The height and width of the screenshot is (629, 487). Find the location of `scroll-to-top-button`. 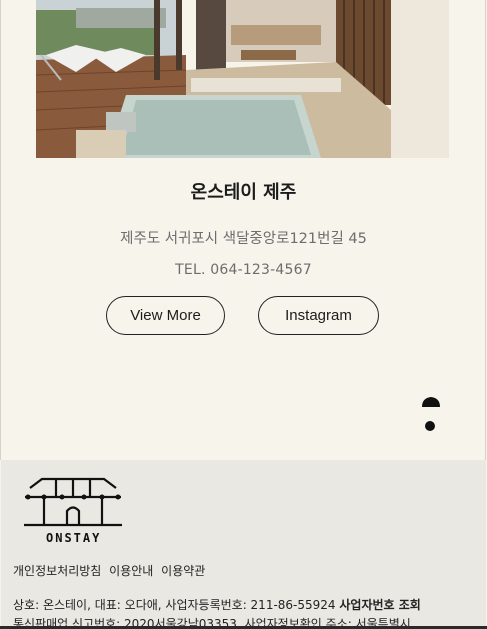

scroll-to-top-button is located at coordinates (431, 415).